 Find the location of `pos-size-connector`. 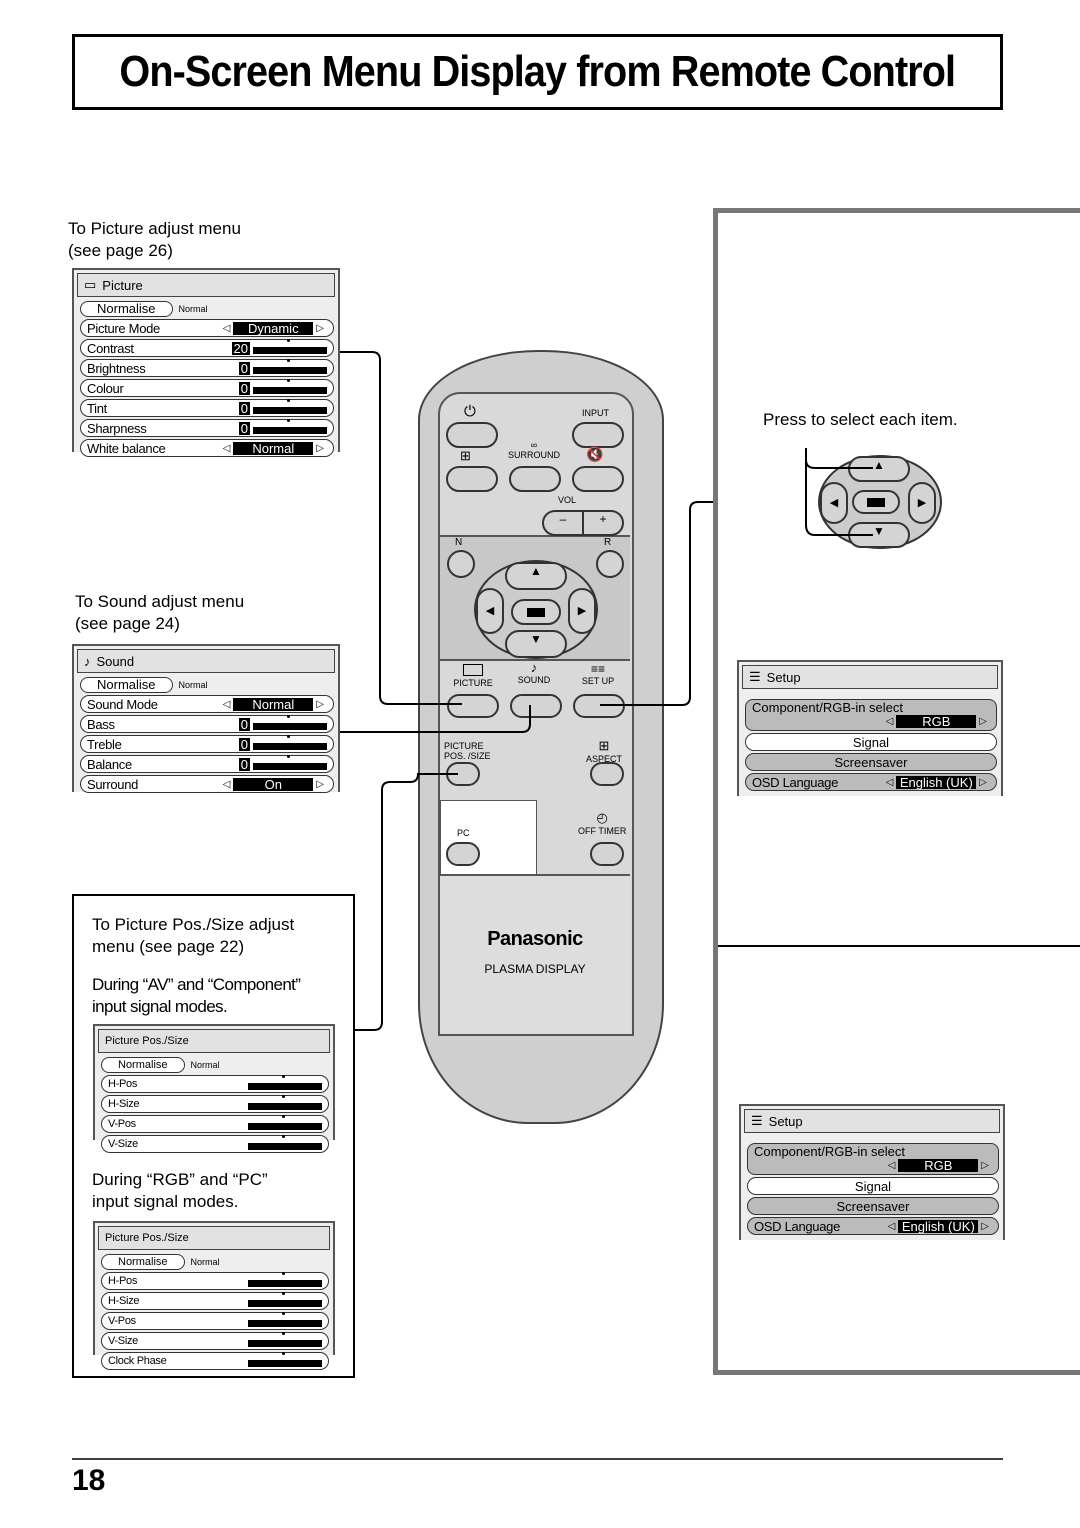

pos-size-connector is located at coordinates (406, 902).